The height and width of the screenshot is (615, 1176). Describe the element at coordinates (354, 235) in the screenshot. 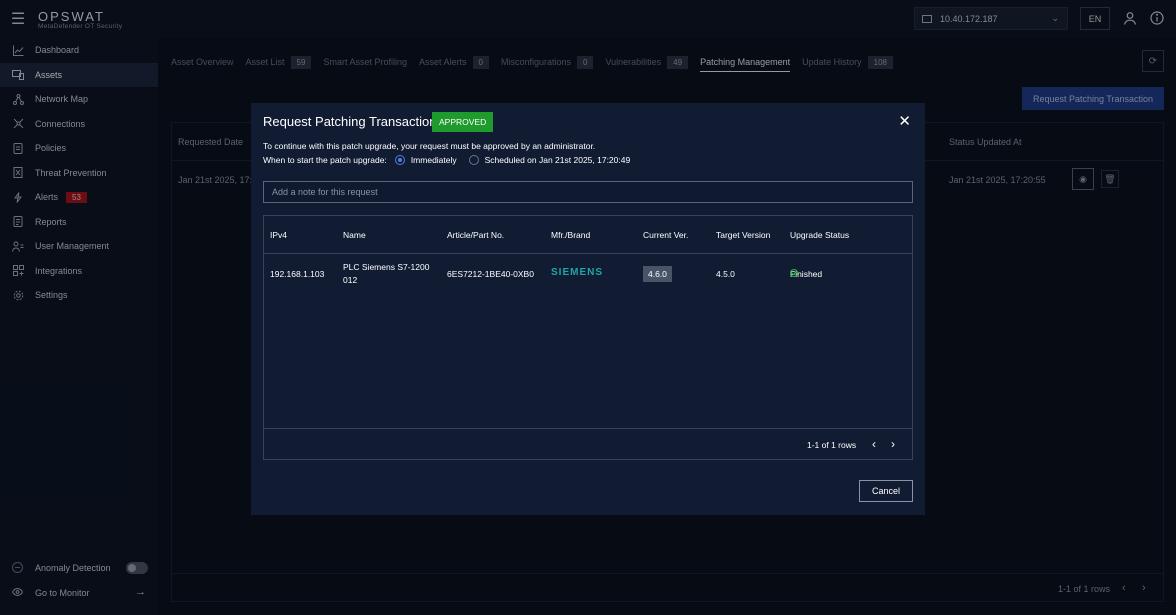

I see `col-name: Name` at that location.